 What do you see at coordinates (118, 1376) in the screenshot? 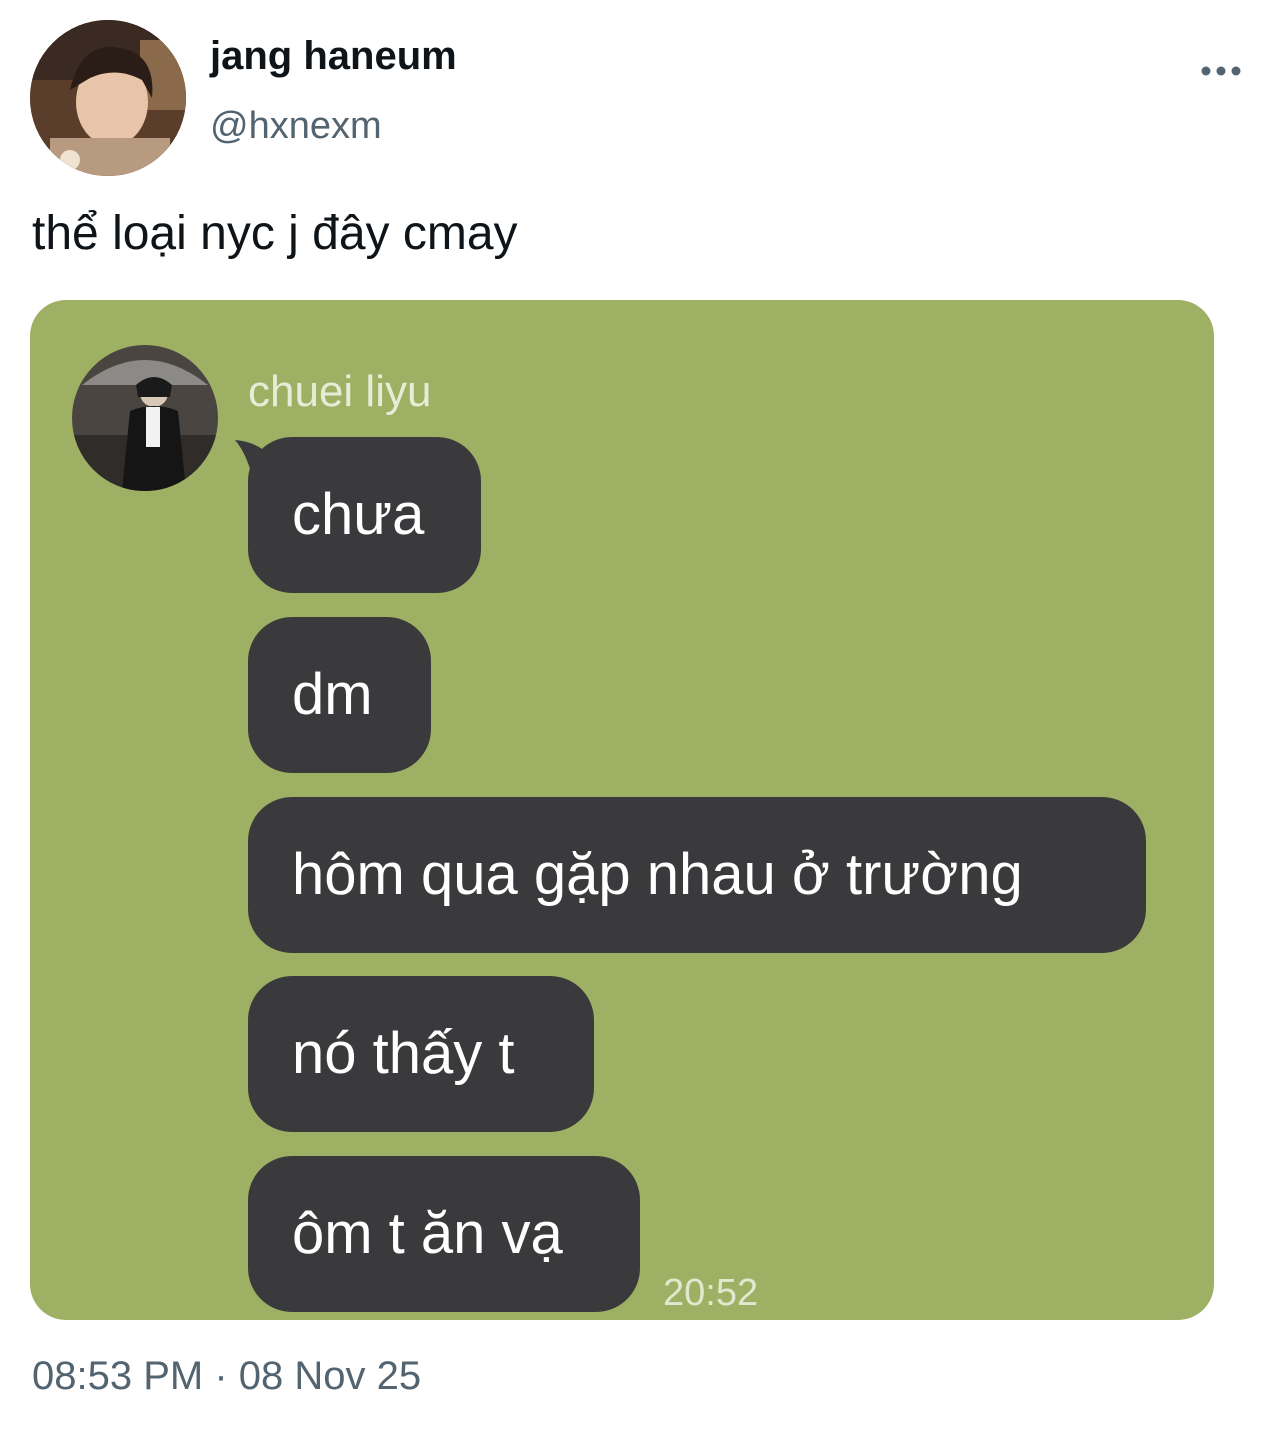
I see `tweet-time: 08:53 PM` at bounding box center [118, 1376].